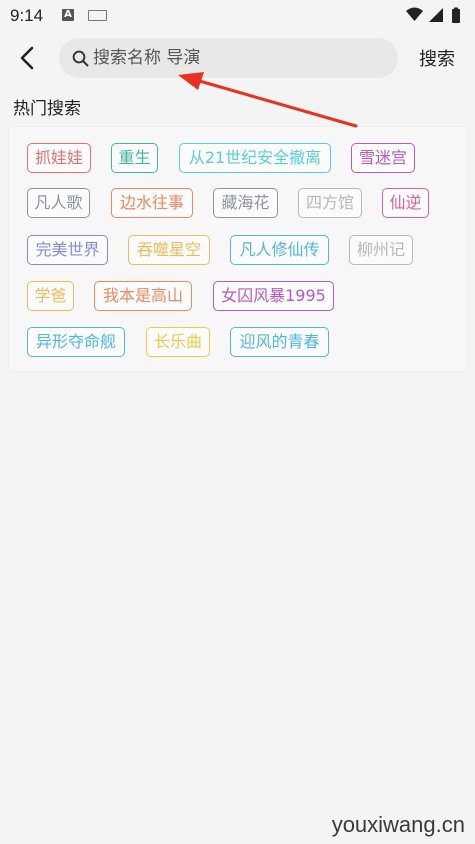 The image size is (475, 844). What do you see at coordinates (405, 203) in the screenshot?
I see `hot-tag: 仙逆` at bounding box center [405, 203].